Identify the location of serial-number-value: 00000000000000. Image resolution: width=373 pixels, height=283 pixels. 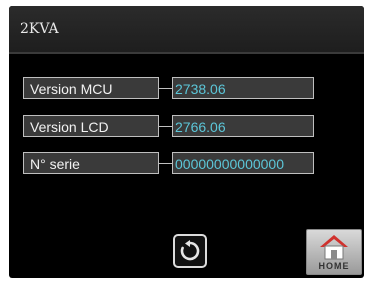
(243, 163).